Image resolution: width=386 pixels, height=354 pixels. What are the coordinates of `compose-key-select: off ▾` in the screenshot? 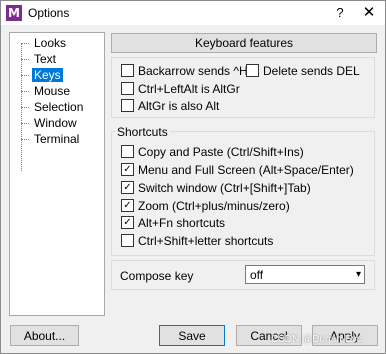 It's located at (305, 274).